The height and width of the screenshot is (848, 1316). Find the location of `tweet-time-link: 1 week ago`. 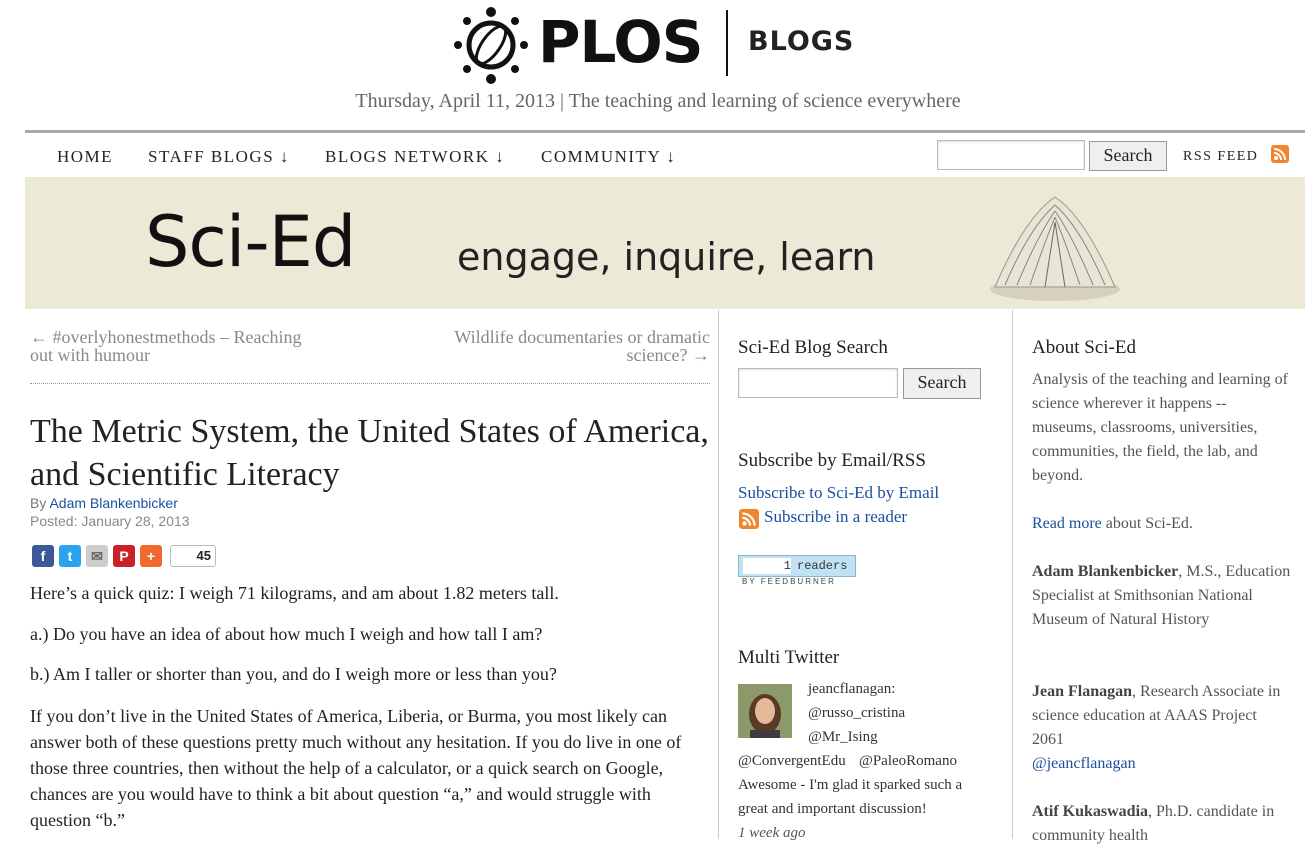

tweet-time-link: 1 week ago is located at coordinates (771, 833).